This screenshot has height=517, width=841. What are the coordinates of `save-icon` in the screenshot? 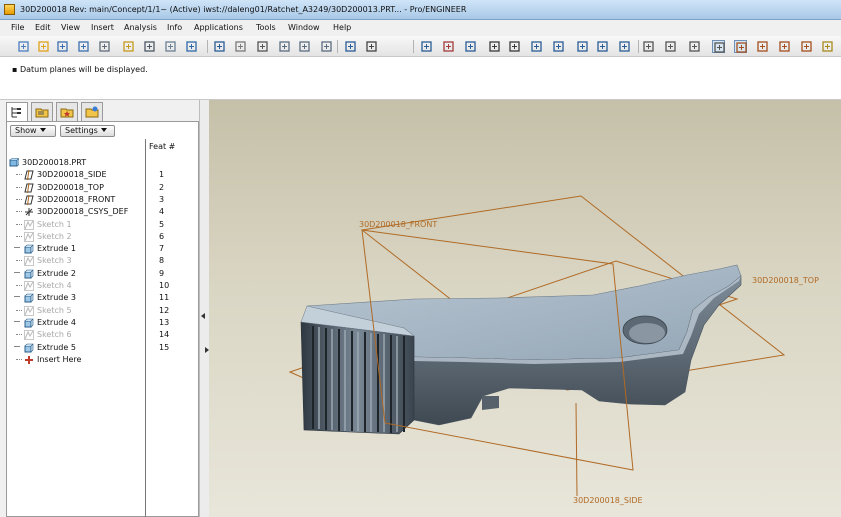 It's located at (62, 46).